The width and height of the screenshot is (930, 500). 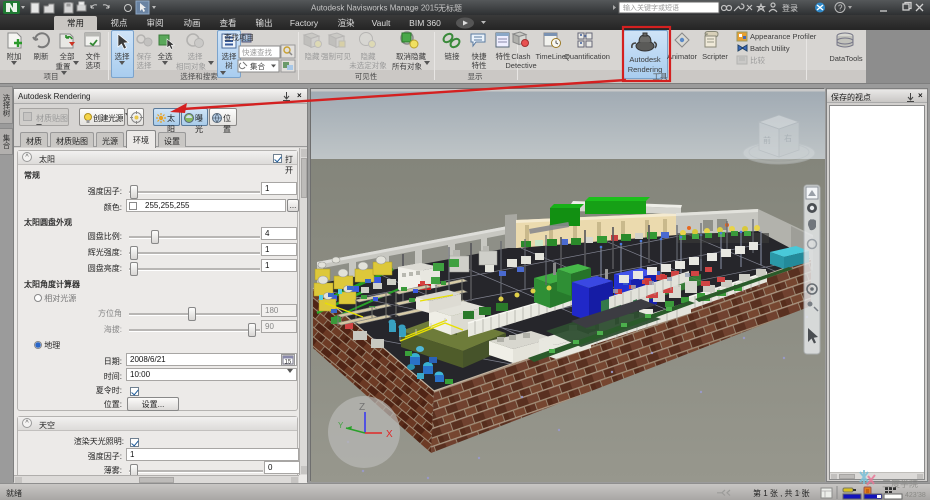 What do you see at coordinates (767, 140) in the screenshot?
I see `svg-text: 前` at bounding box center [767, 140].